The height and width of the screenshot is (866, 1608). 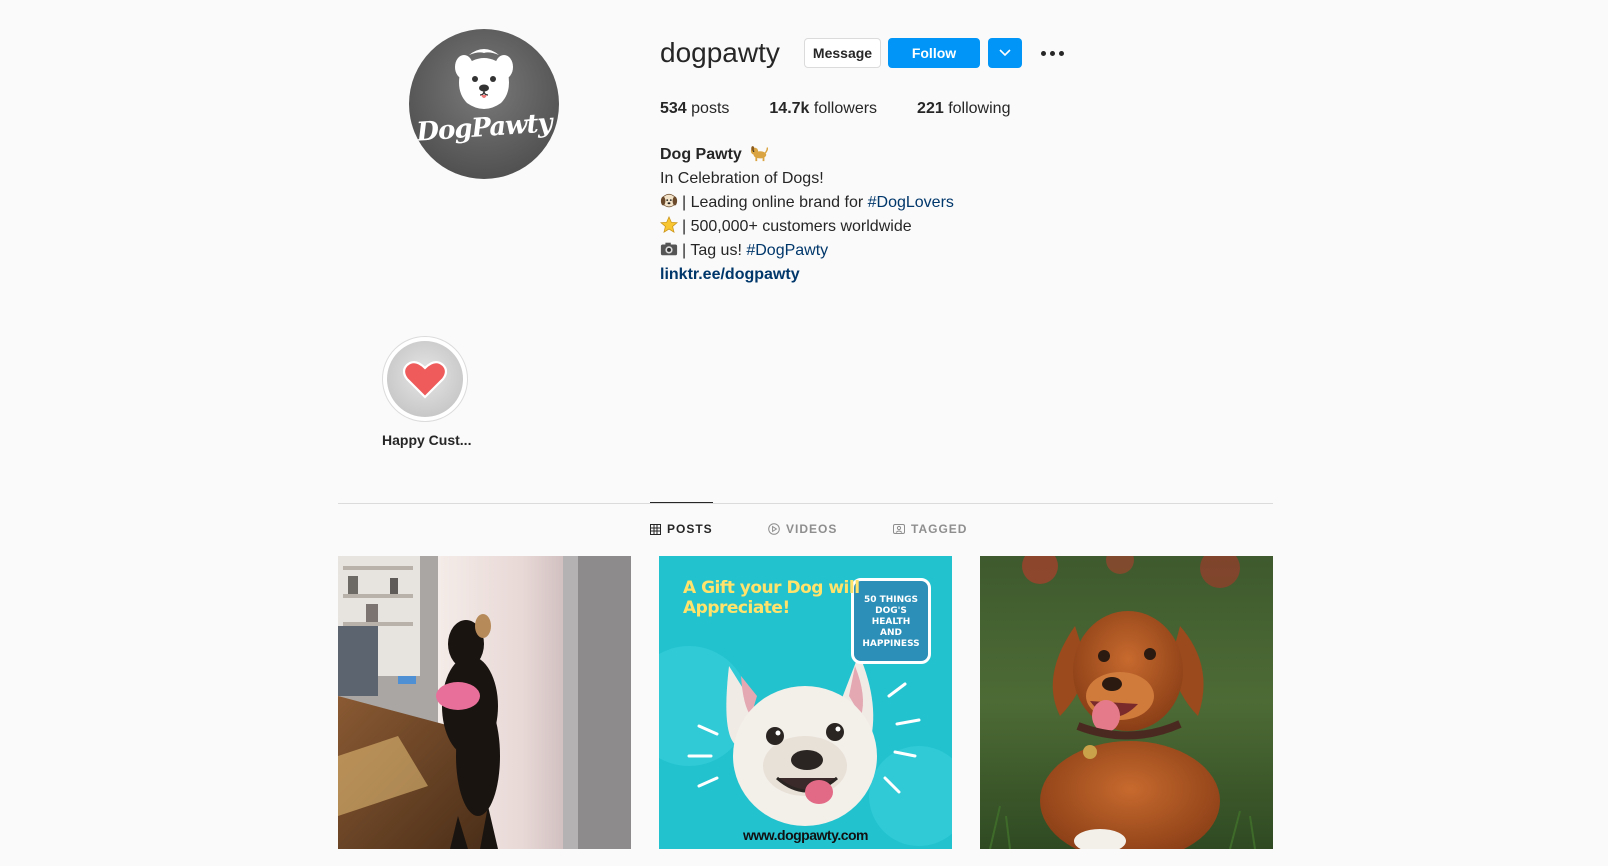 I want to click on message-button: Message, so click(x=842, y=53).